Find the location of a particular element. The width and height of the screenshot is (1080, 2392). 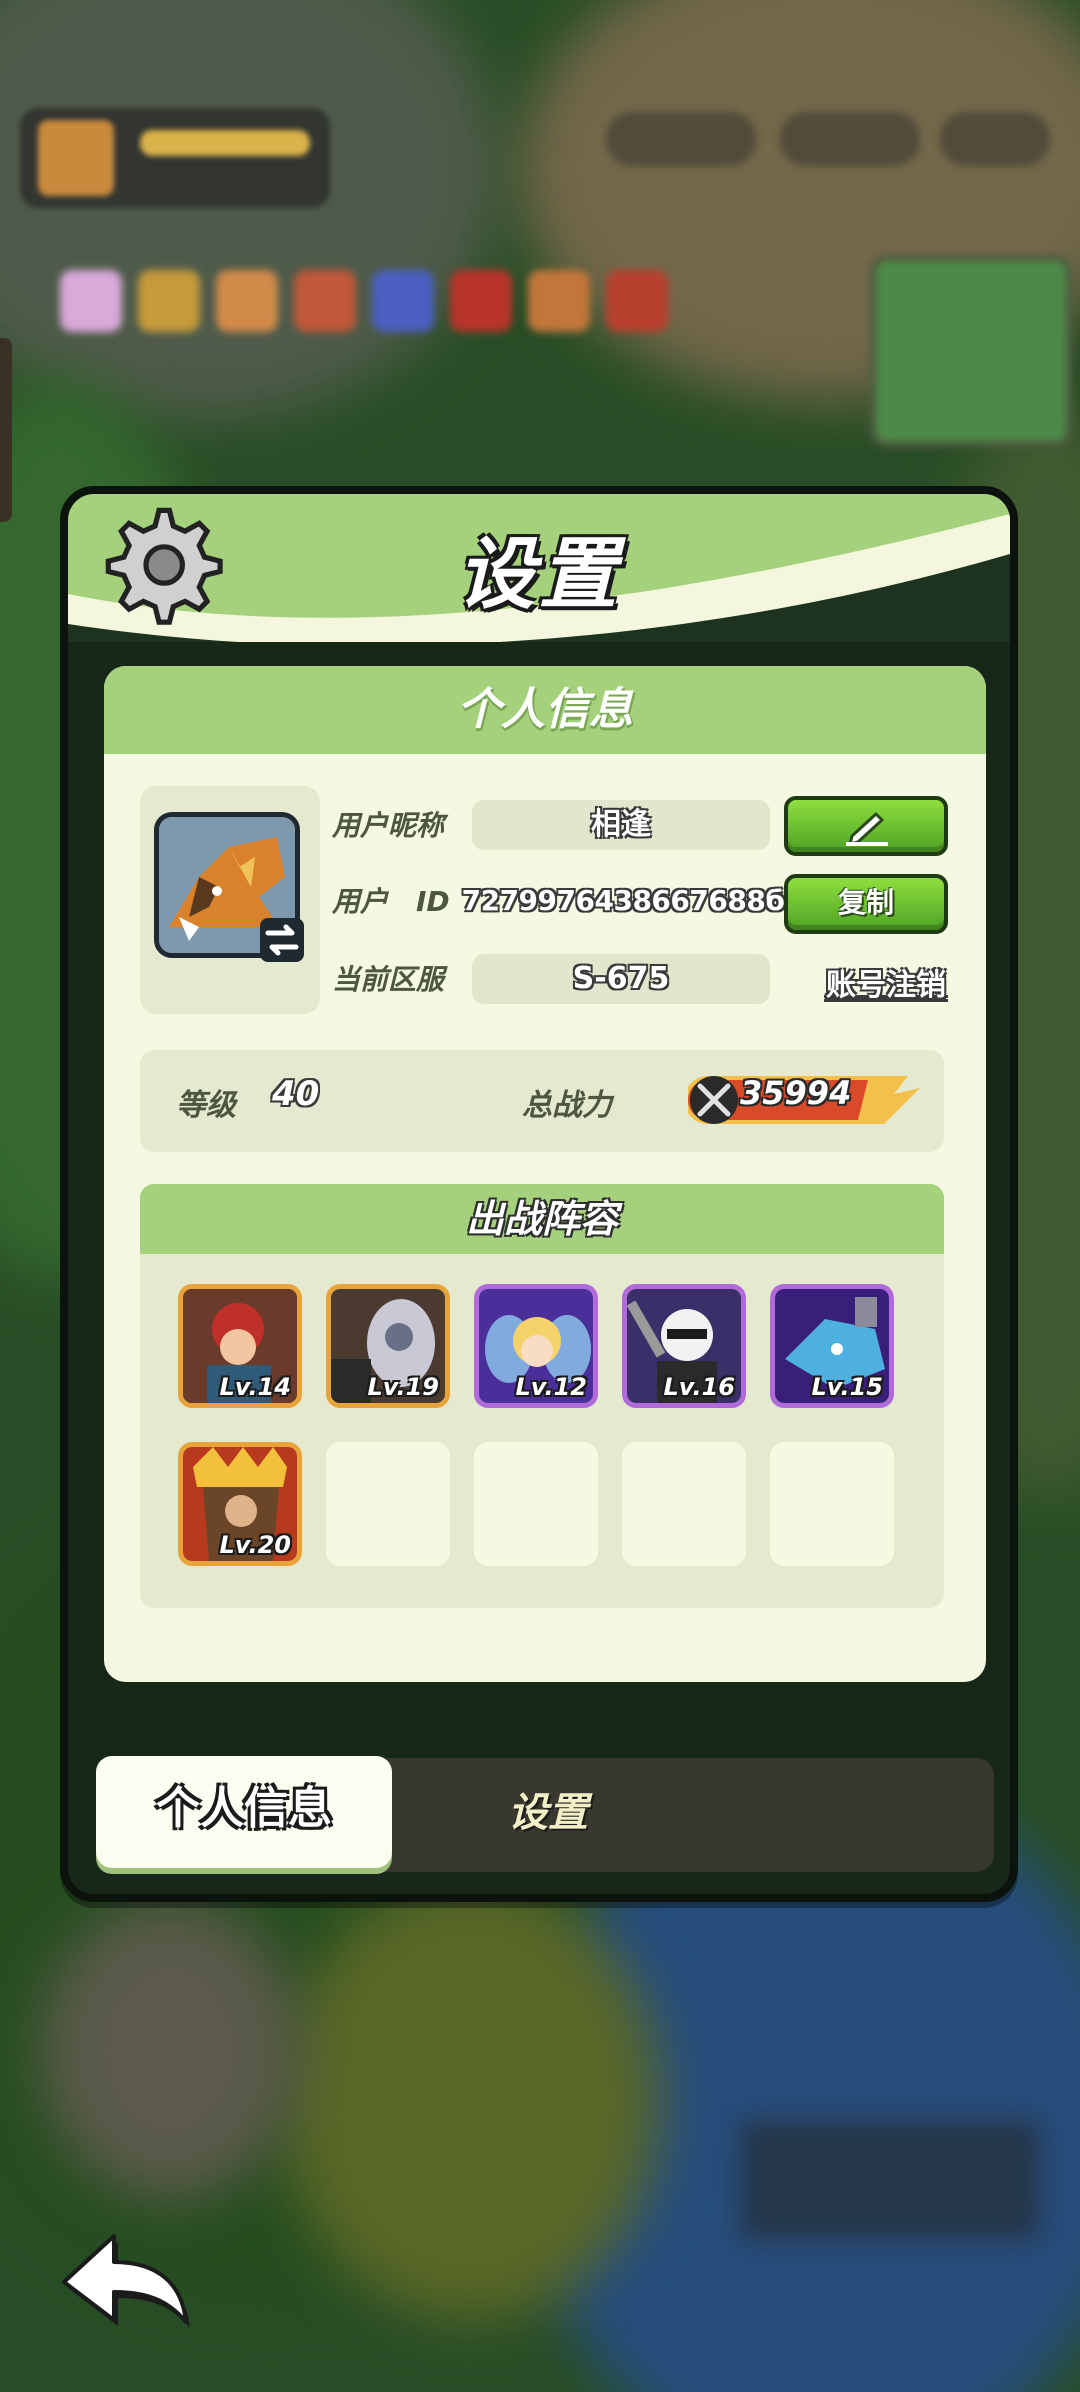

hero-level: Lv.16 is located at coordinates (699, 1387).